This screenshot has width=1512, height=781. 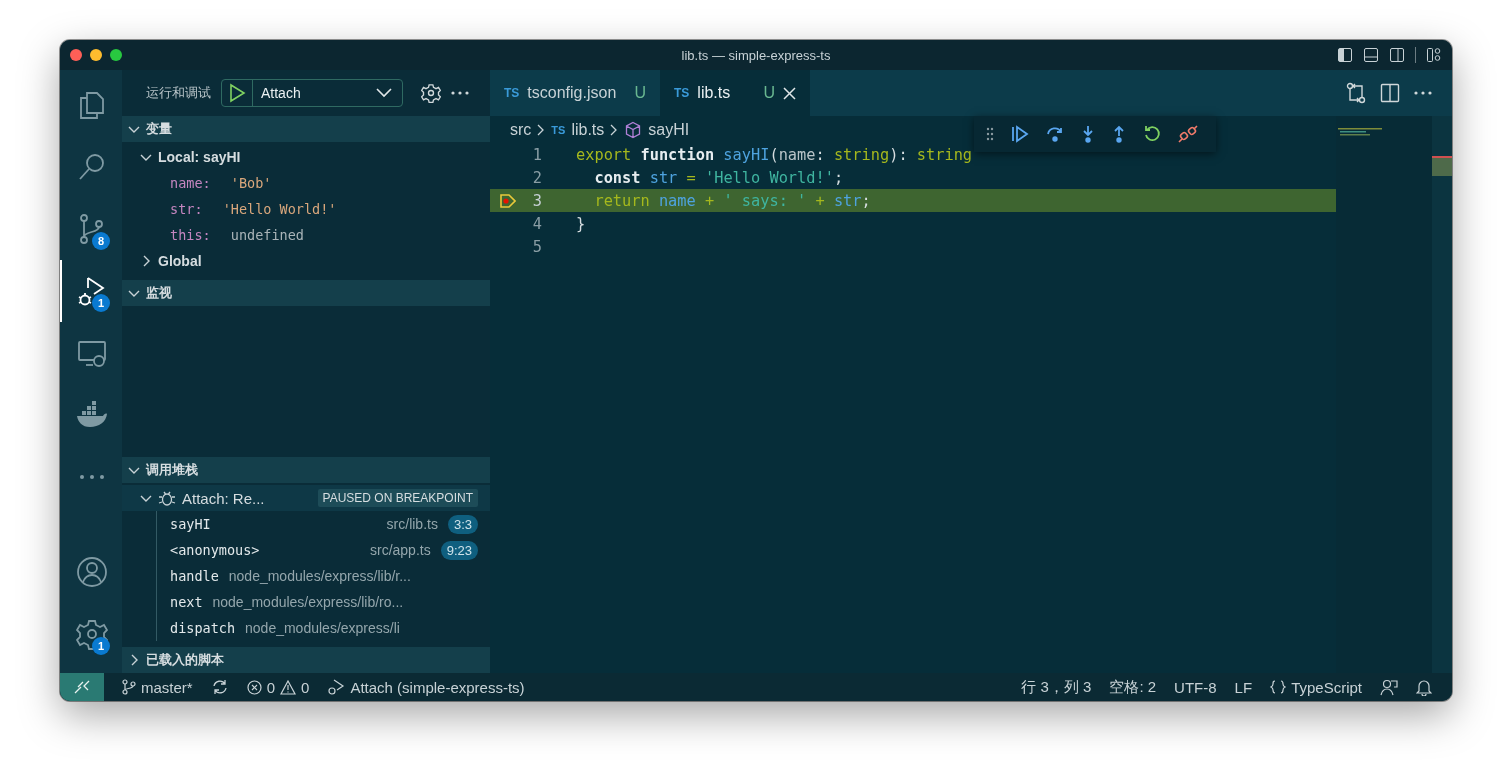 I want to click on line-ending: LF, so click(x=1243, y=687).